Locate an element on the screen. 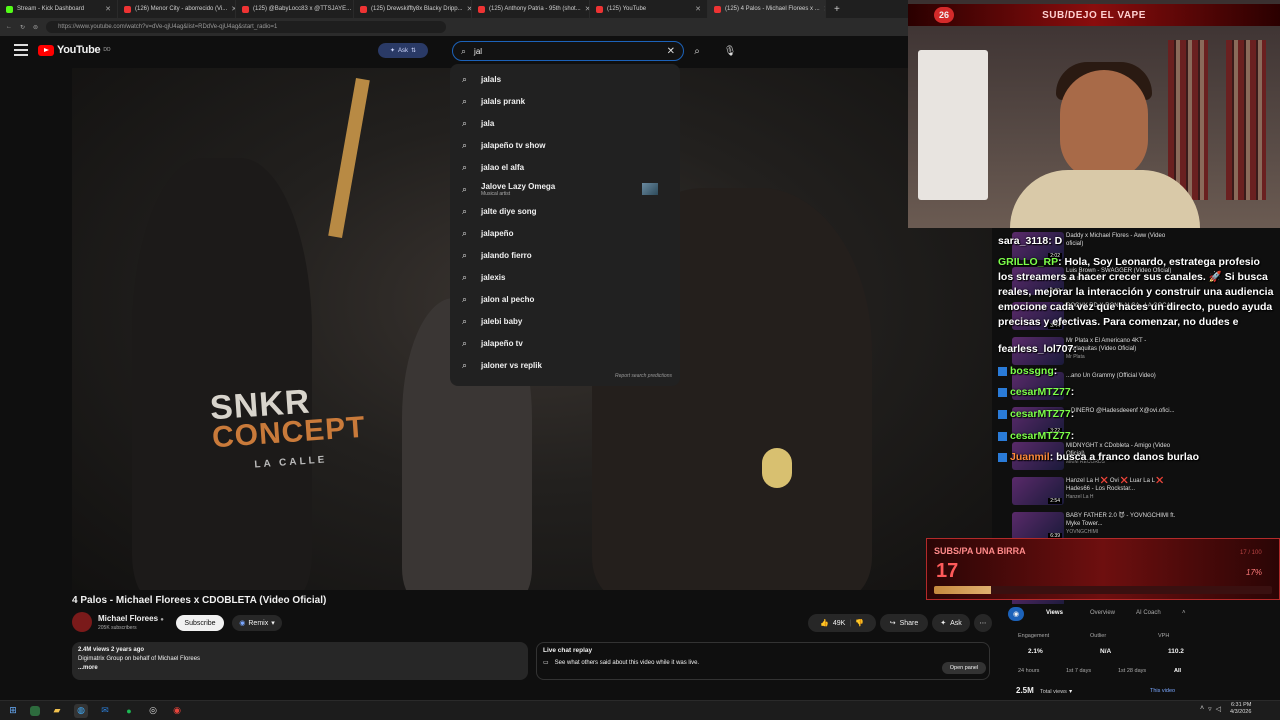  ask-ai-button: ✦ Ask ⇅ is located at coordinates (403, 50).